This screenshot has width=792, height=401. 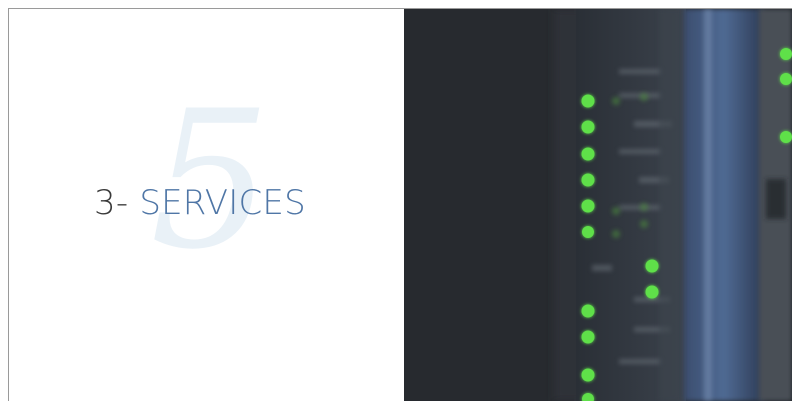 I want to click on section-title: SERVICES, so click(x=222, y=203).